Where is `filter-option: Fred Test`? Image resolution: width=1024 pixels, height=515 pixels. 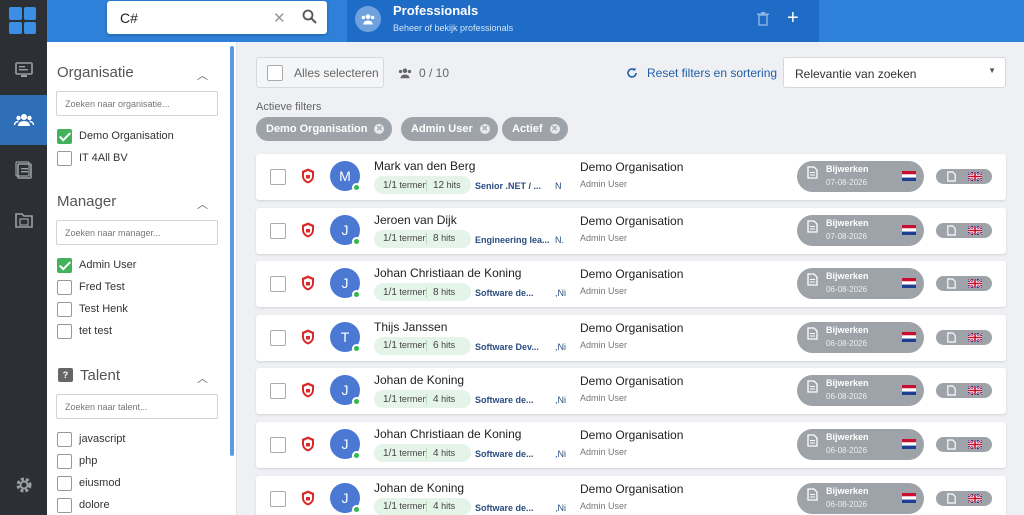 filter-option: Fred Test is located at coordinates (91, 287).